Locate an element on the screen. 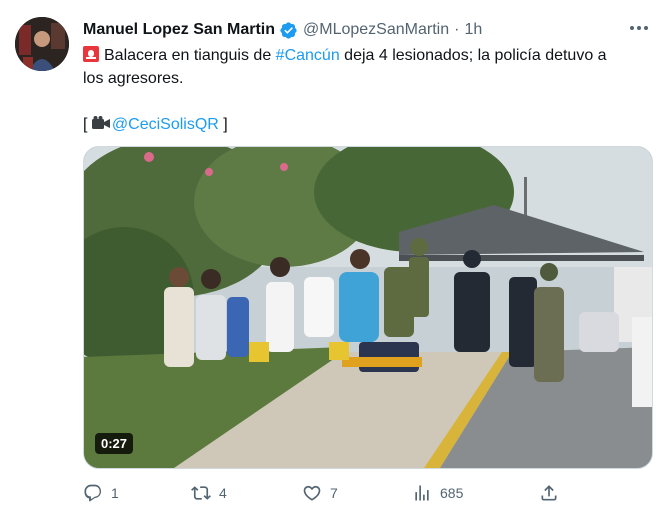 The height and width of the screenshot is (512, 666). hashtag-link: #Cancún is located at coordinates (308, 55).